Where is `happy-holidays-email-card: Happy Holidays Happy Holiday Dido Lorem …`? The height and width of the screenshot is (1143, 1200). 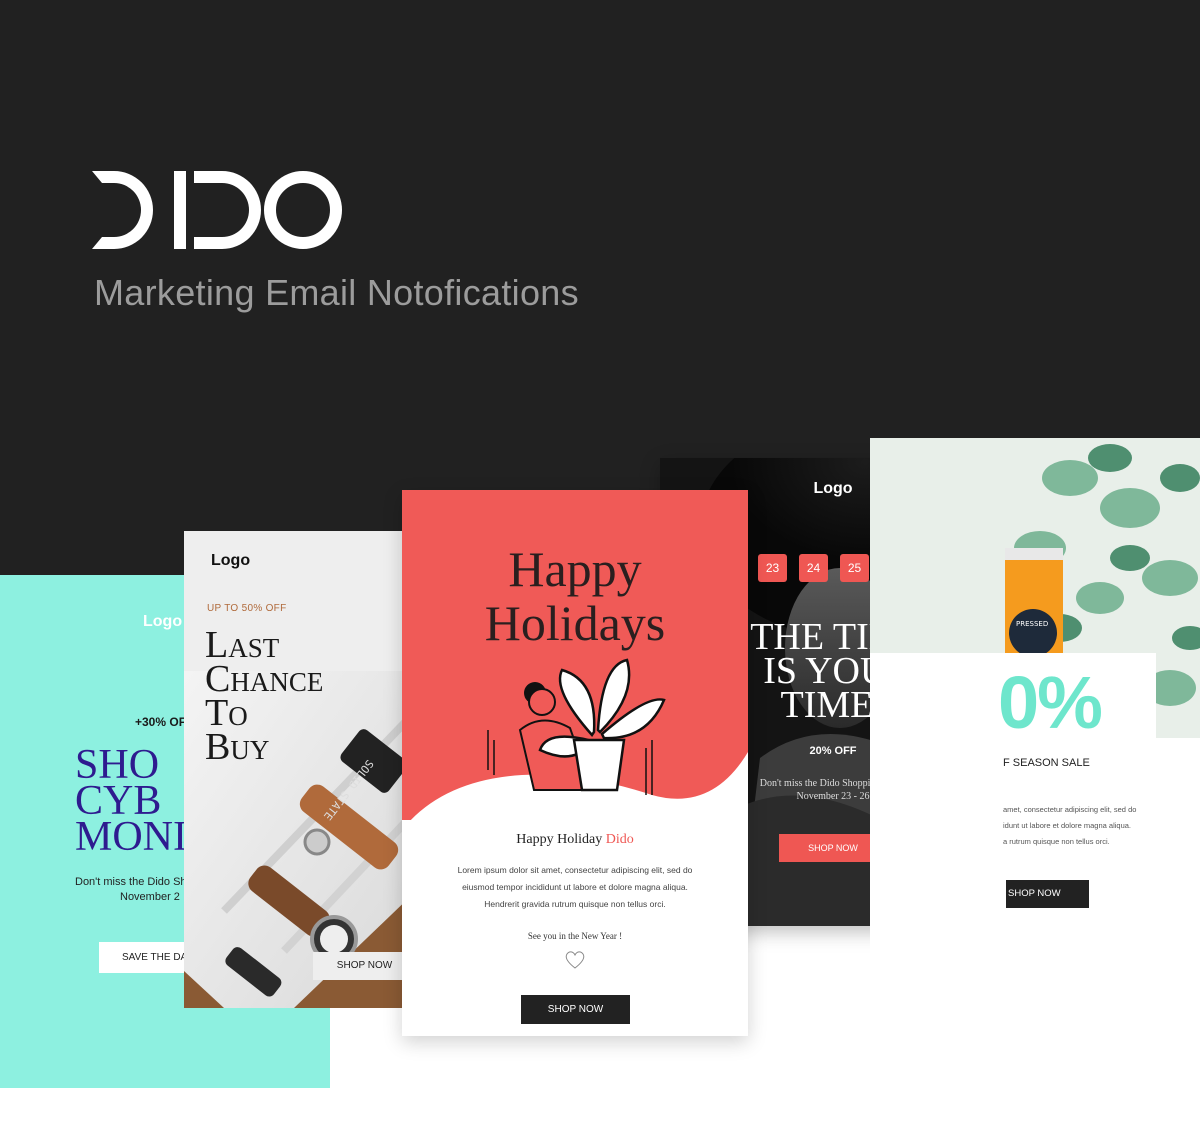
happy-holidays-email-card: Happy Holidays Happy Holiday Dido Lorem … is located at coordinates (575, 763).